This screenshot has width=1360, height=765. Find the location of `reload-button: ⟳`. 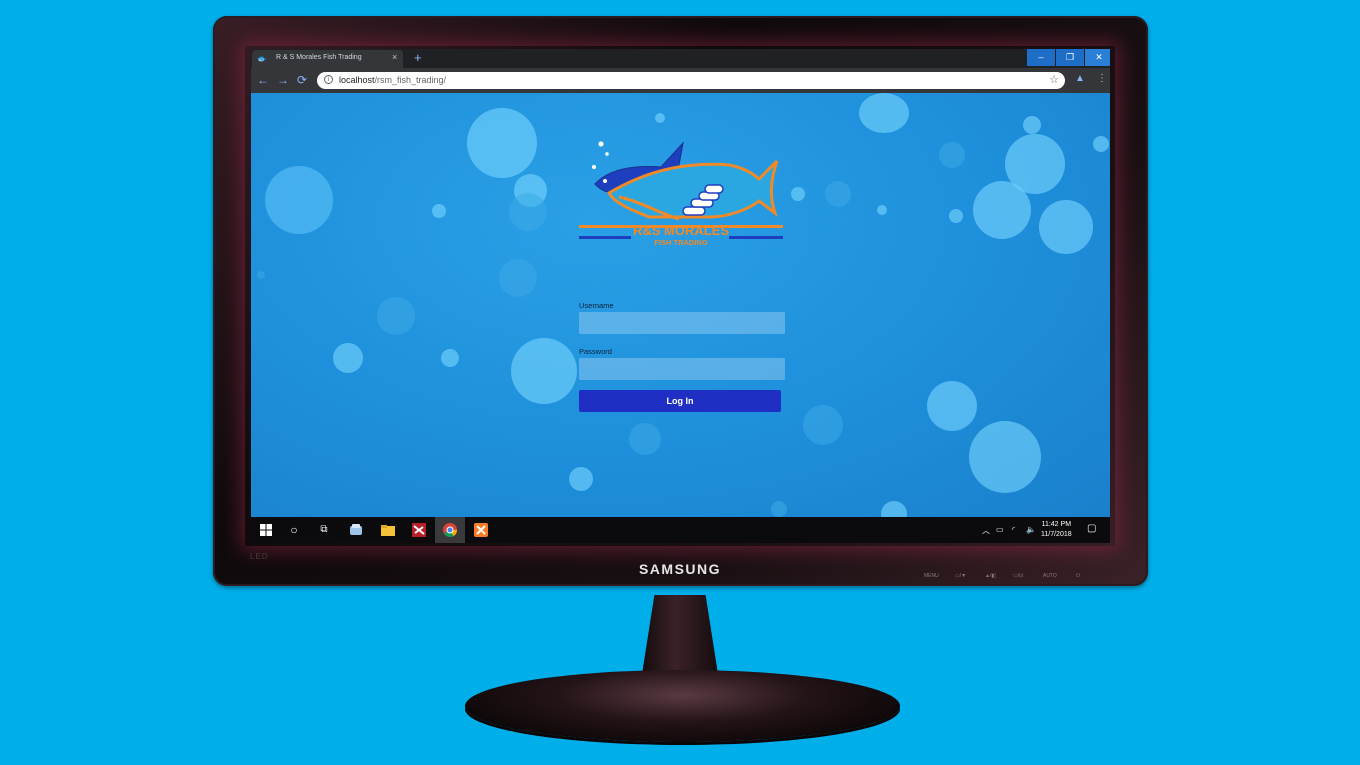

reload-button: ⟳ is located at coordinates (302, 80).